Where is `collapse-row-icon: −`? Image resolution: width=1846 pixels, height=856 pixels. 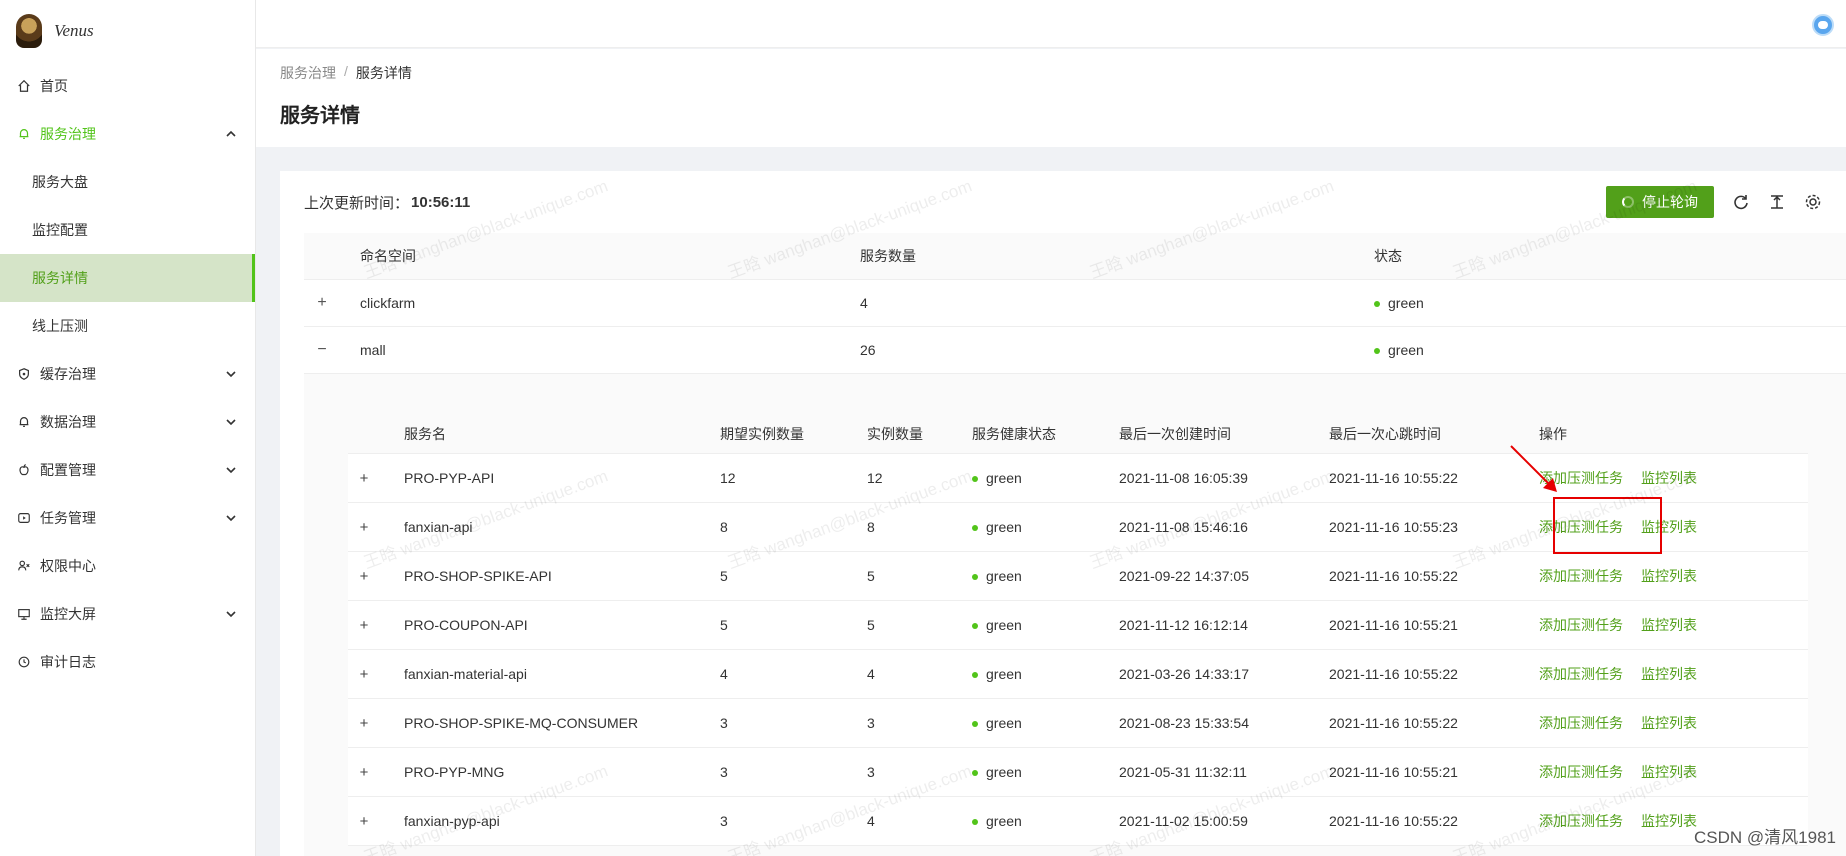
collapse-row-icon: − is located at coordinates (322, 350).